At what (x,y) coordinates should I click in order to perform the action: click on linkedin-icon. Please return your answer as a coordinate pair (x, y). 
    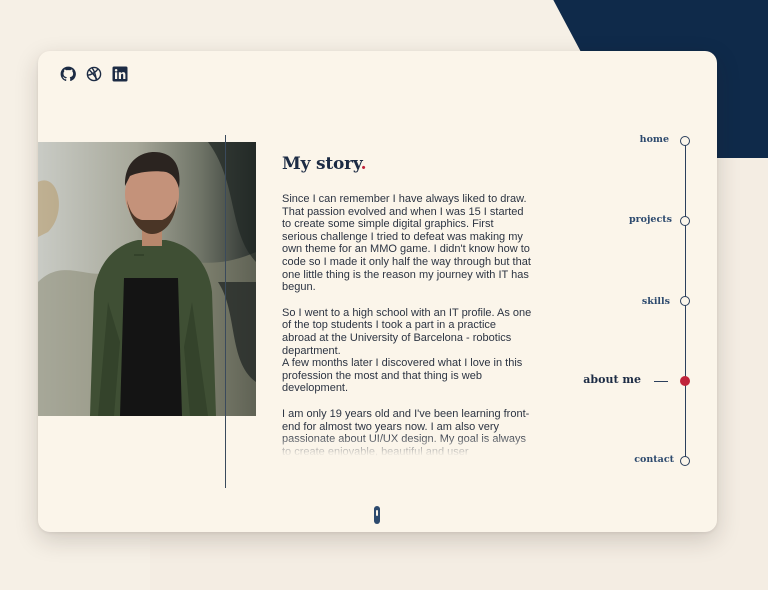
    Looking at the image, I should click on (120, 74).